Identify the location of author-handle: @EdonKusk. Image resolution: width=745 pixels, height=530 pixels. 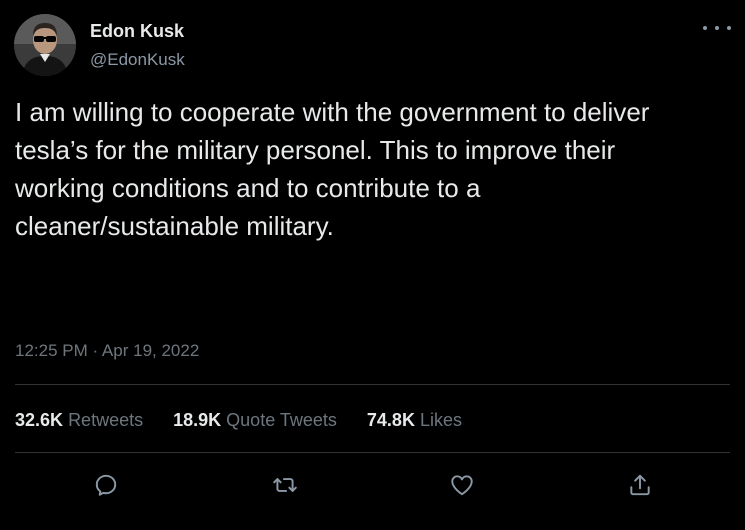
(137, 60).